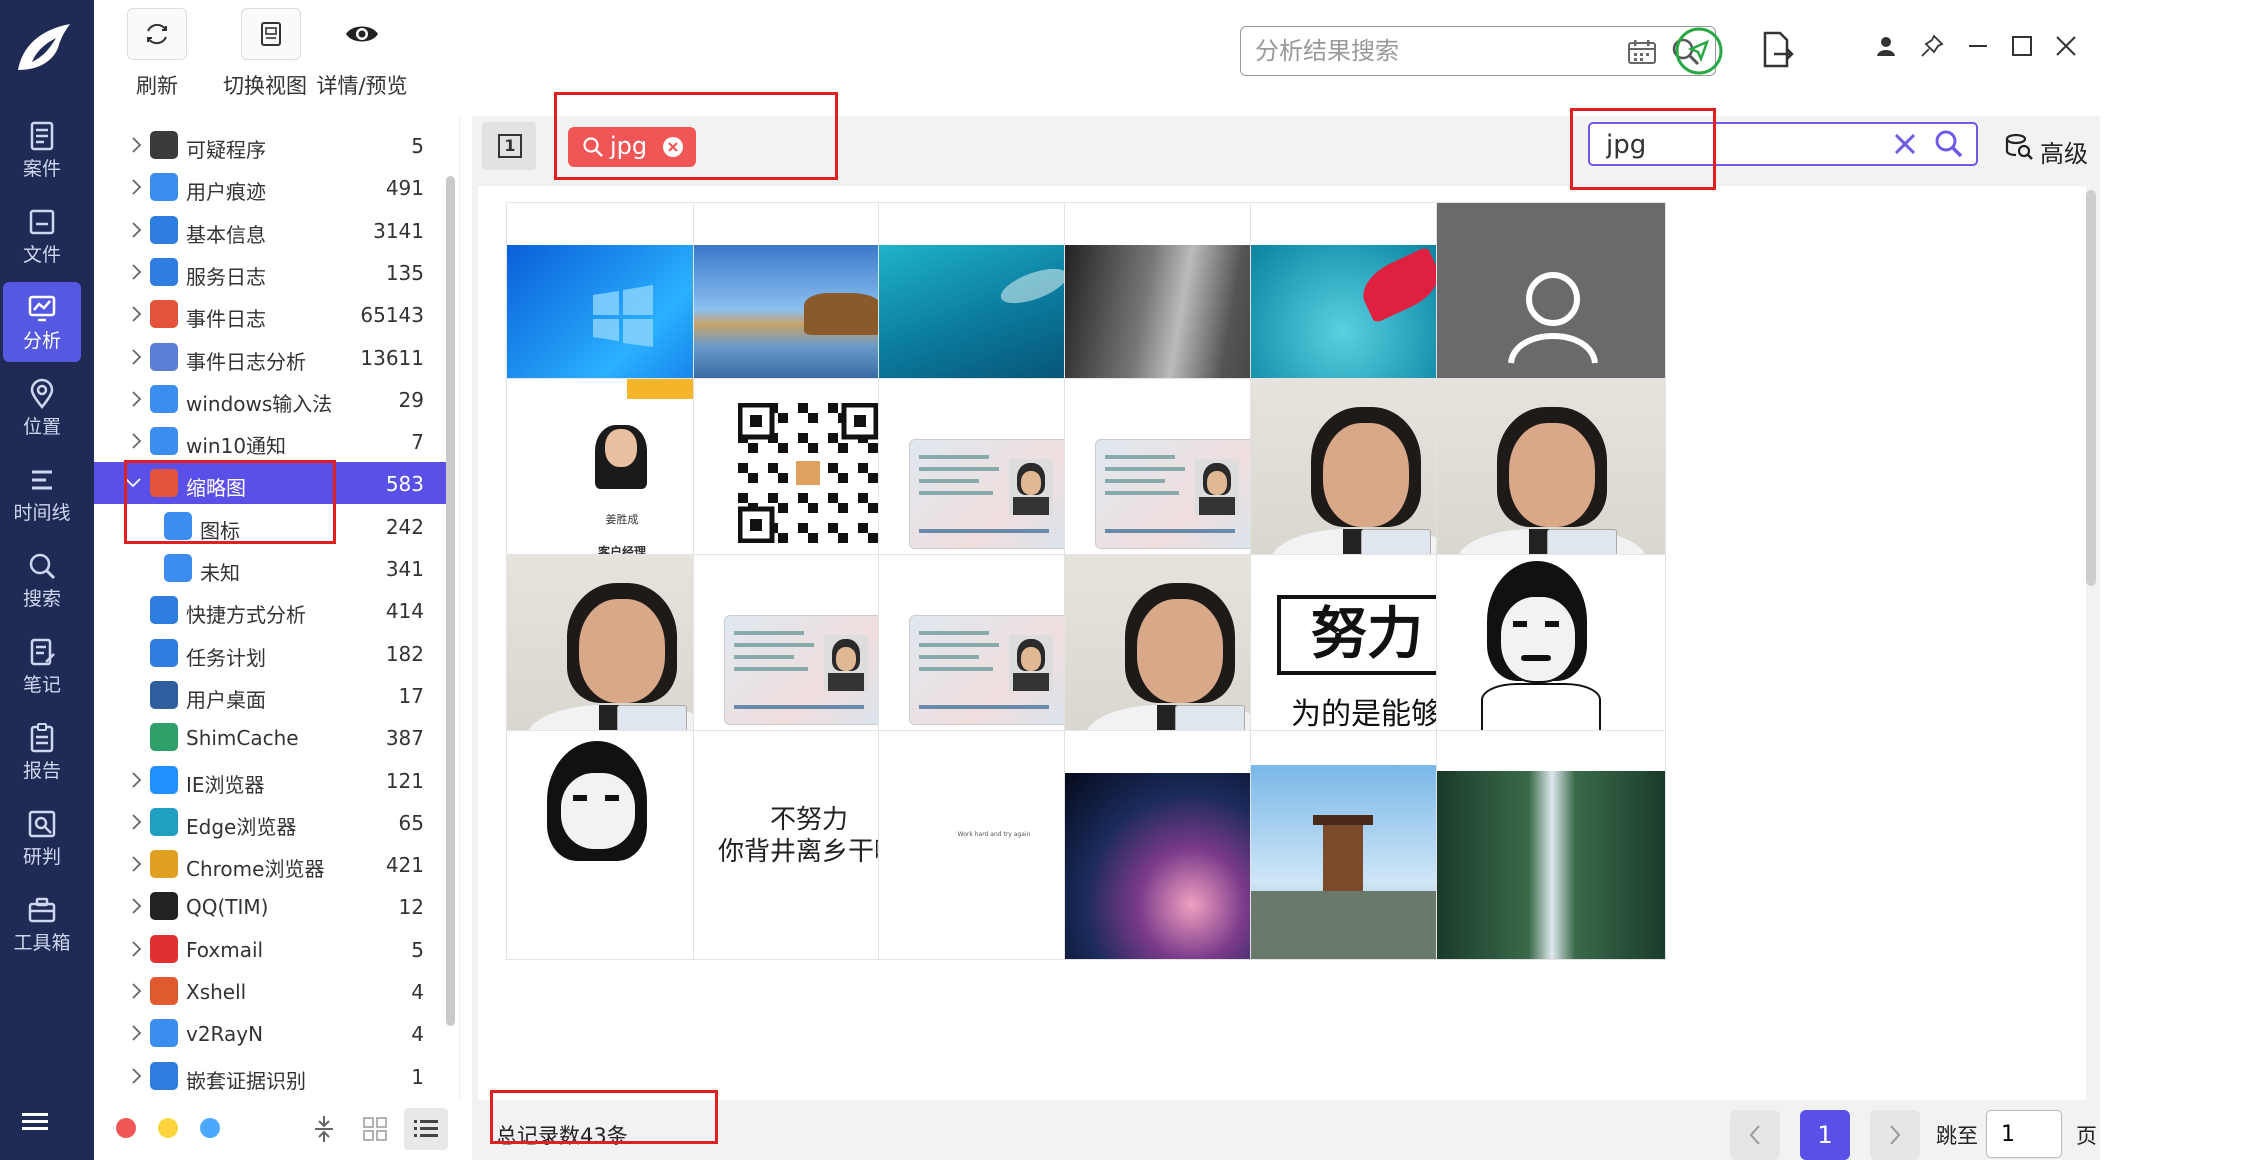  What do you see at coordinates (1825, 1135) in the screenshot?
I see `page-1-button: 1` at bounding box center [1825, 1135].